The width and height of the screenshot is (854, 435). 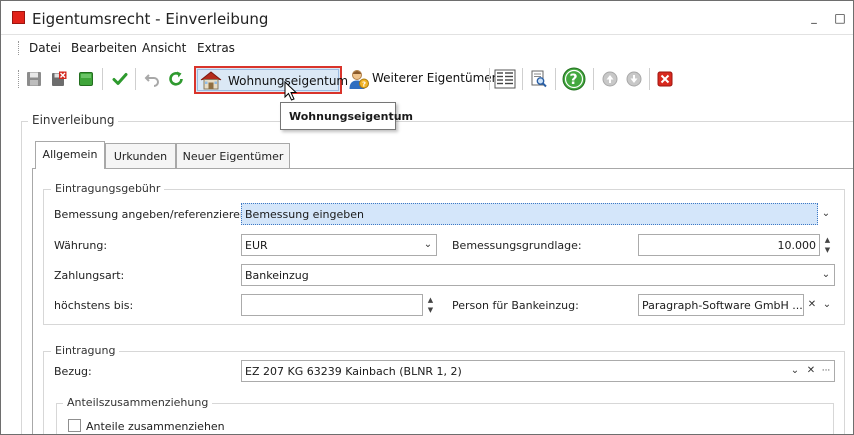 I want to click on arrow-up-circle-icon, so click(x=610, y=79).